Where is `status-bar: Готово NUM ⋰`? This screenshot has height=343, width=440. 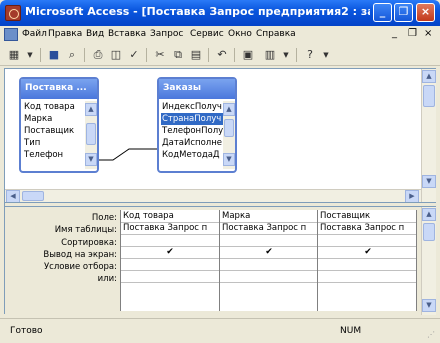
status-bar: Готово NUM ⋰ is located at coordinates (220, 330).